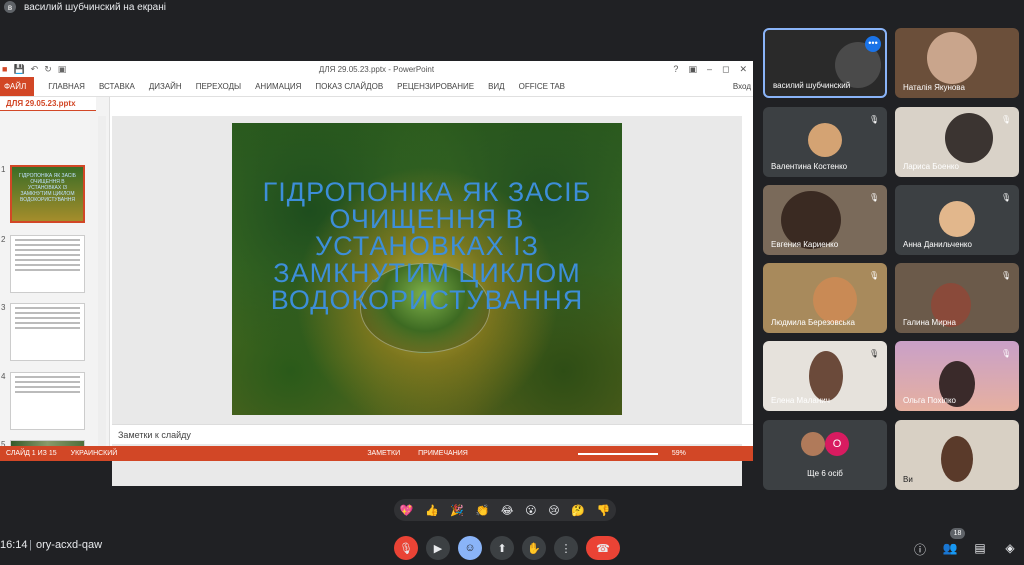 The width and height of the screenshot is (1024, 565). Describe the element at coordinates (432, 510) in the screenshot. I see `reaction-thumbs-up: 👍` at that location.